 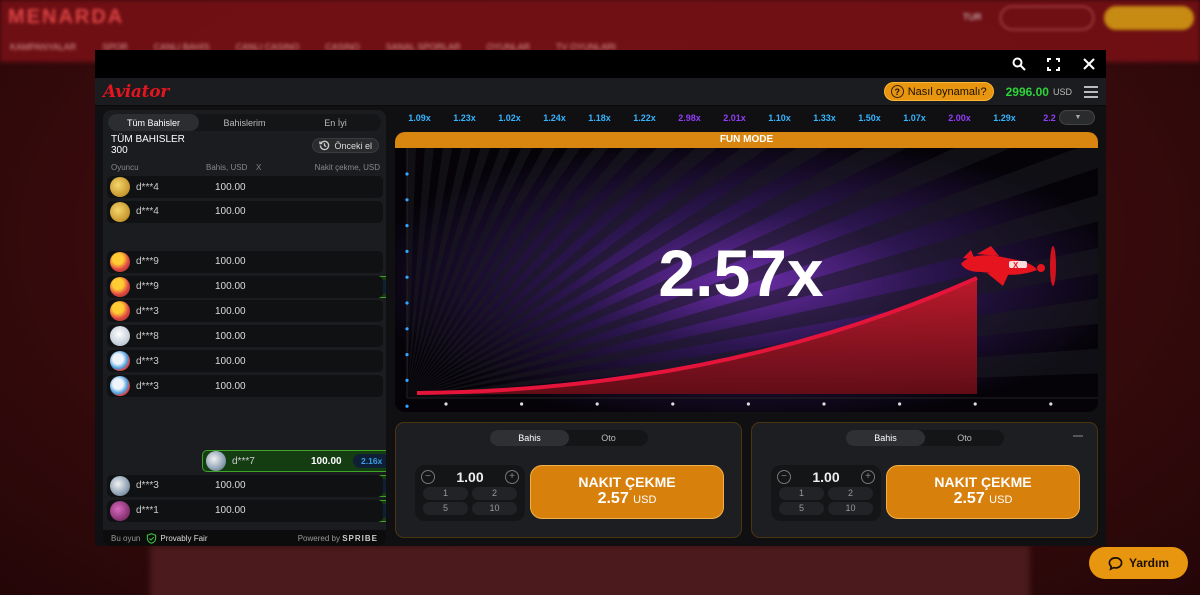 What do you see at coordinates (1004, 118) in the screenshot?
I see `history-multiplier: 1.29x` at bounding box center [1004, 118].